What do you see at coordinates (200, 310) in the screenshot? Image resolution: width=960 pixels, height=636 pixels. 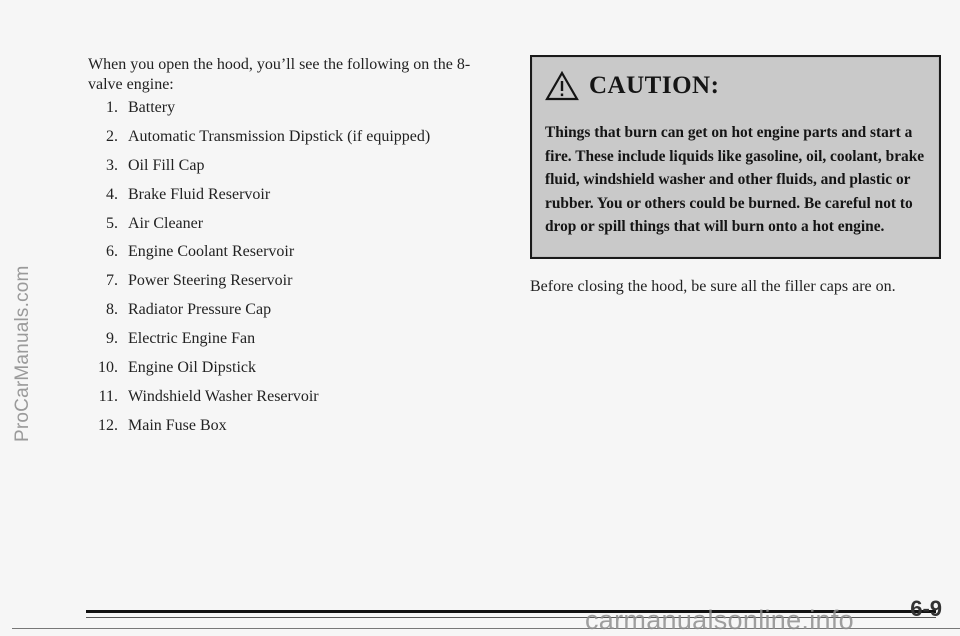 I see `item-label: Radiator Pressure Cap` at bounding box center [200, 310].